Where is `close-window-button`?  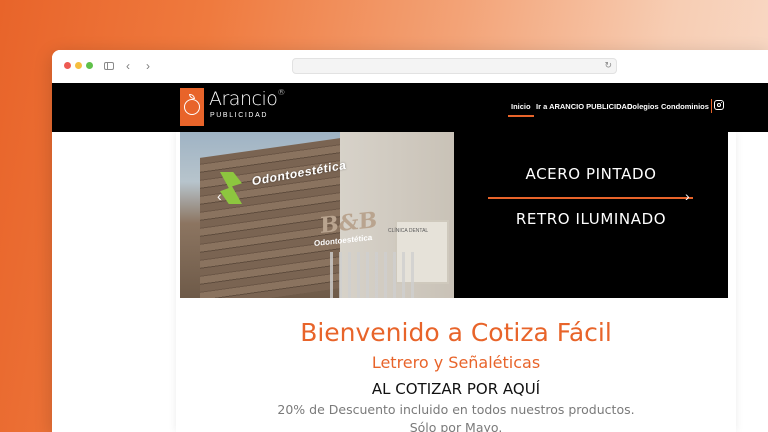
close-window-button is located at coordinates (67, 65).